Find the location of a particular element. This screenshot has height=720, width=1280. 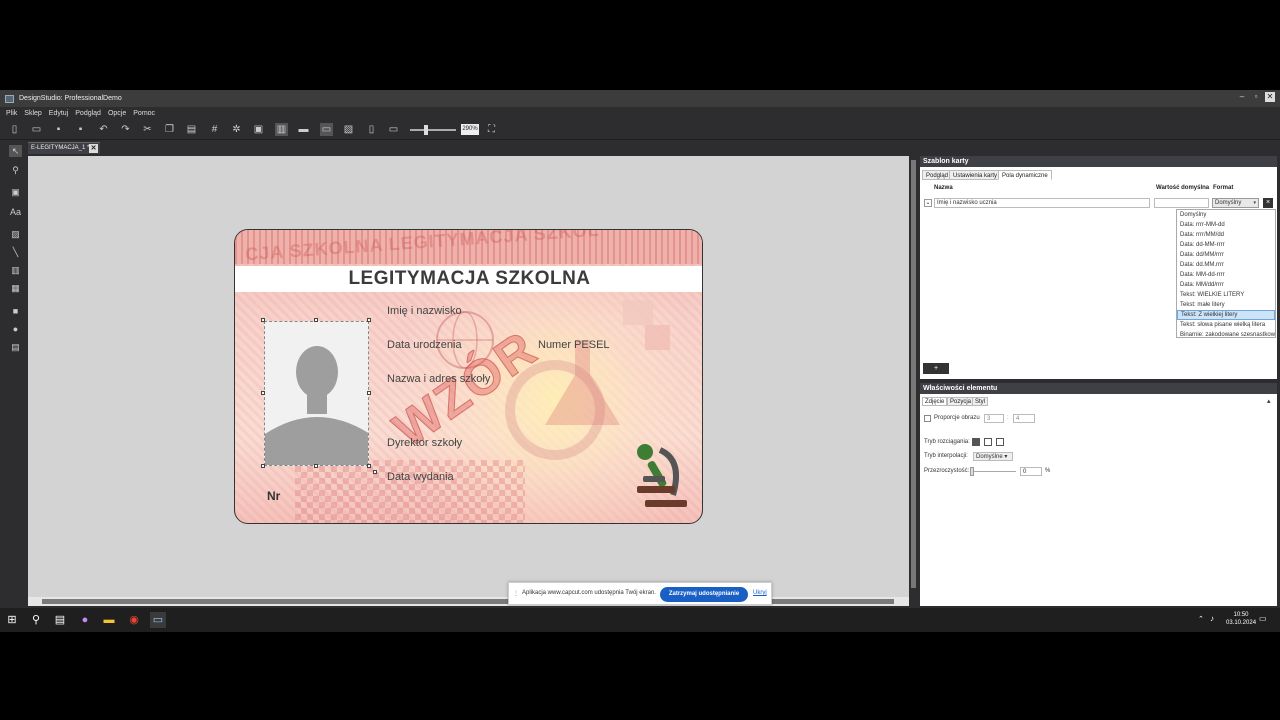

select-tool-icon: ↖ is located at coordinates (15, 151).